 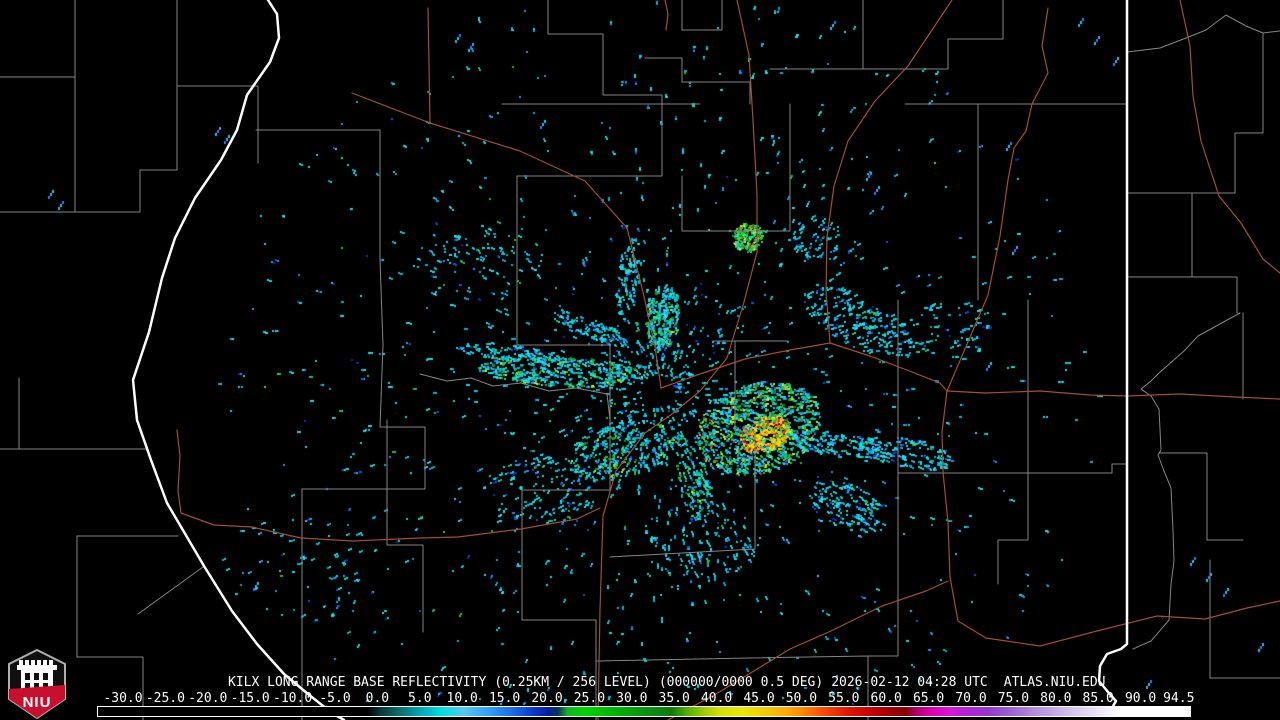 What do you see at coordinates (547, 698) in the screenshot?
I see `colorbar-tick-label: 20.0` at bounding box center [547, 698].